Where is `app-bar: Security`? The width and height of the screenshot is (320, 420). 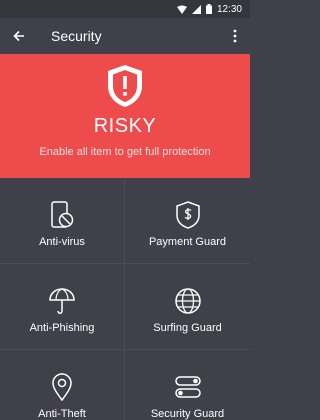
app-bar: Security is located at coordinates (125, 36).